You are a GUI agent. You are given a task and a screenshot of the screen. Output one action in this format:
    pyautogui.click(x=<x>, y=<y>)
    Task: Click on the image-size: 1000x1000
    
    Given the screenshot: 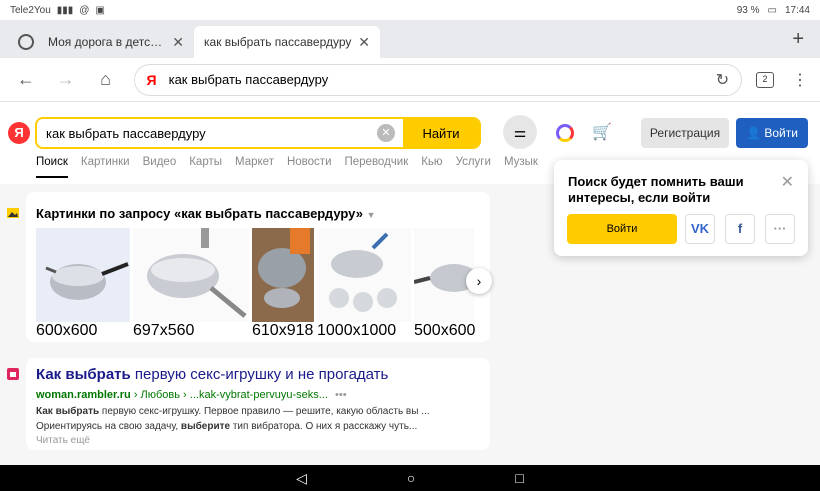 What is the action you would take?
    pyautogui.click(x=357, y=330)
    